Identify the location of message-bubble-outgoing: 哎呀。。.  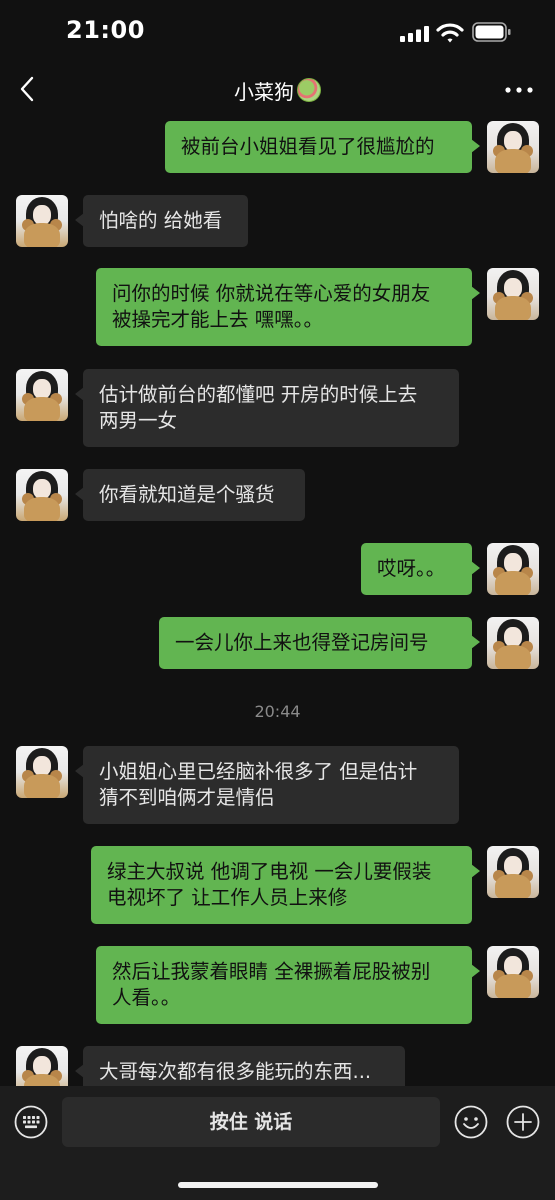
(420, 569).